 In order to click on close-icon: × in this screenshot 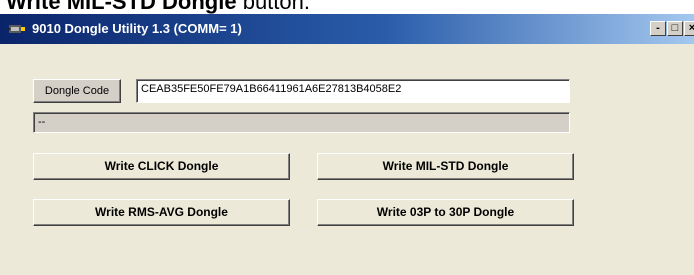, I will do `click(689, 28)`.